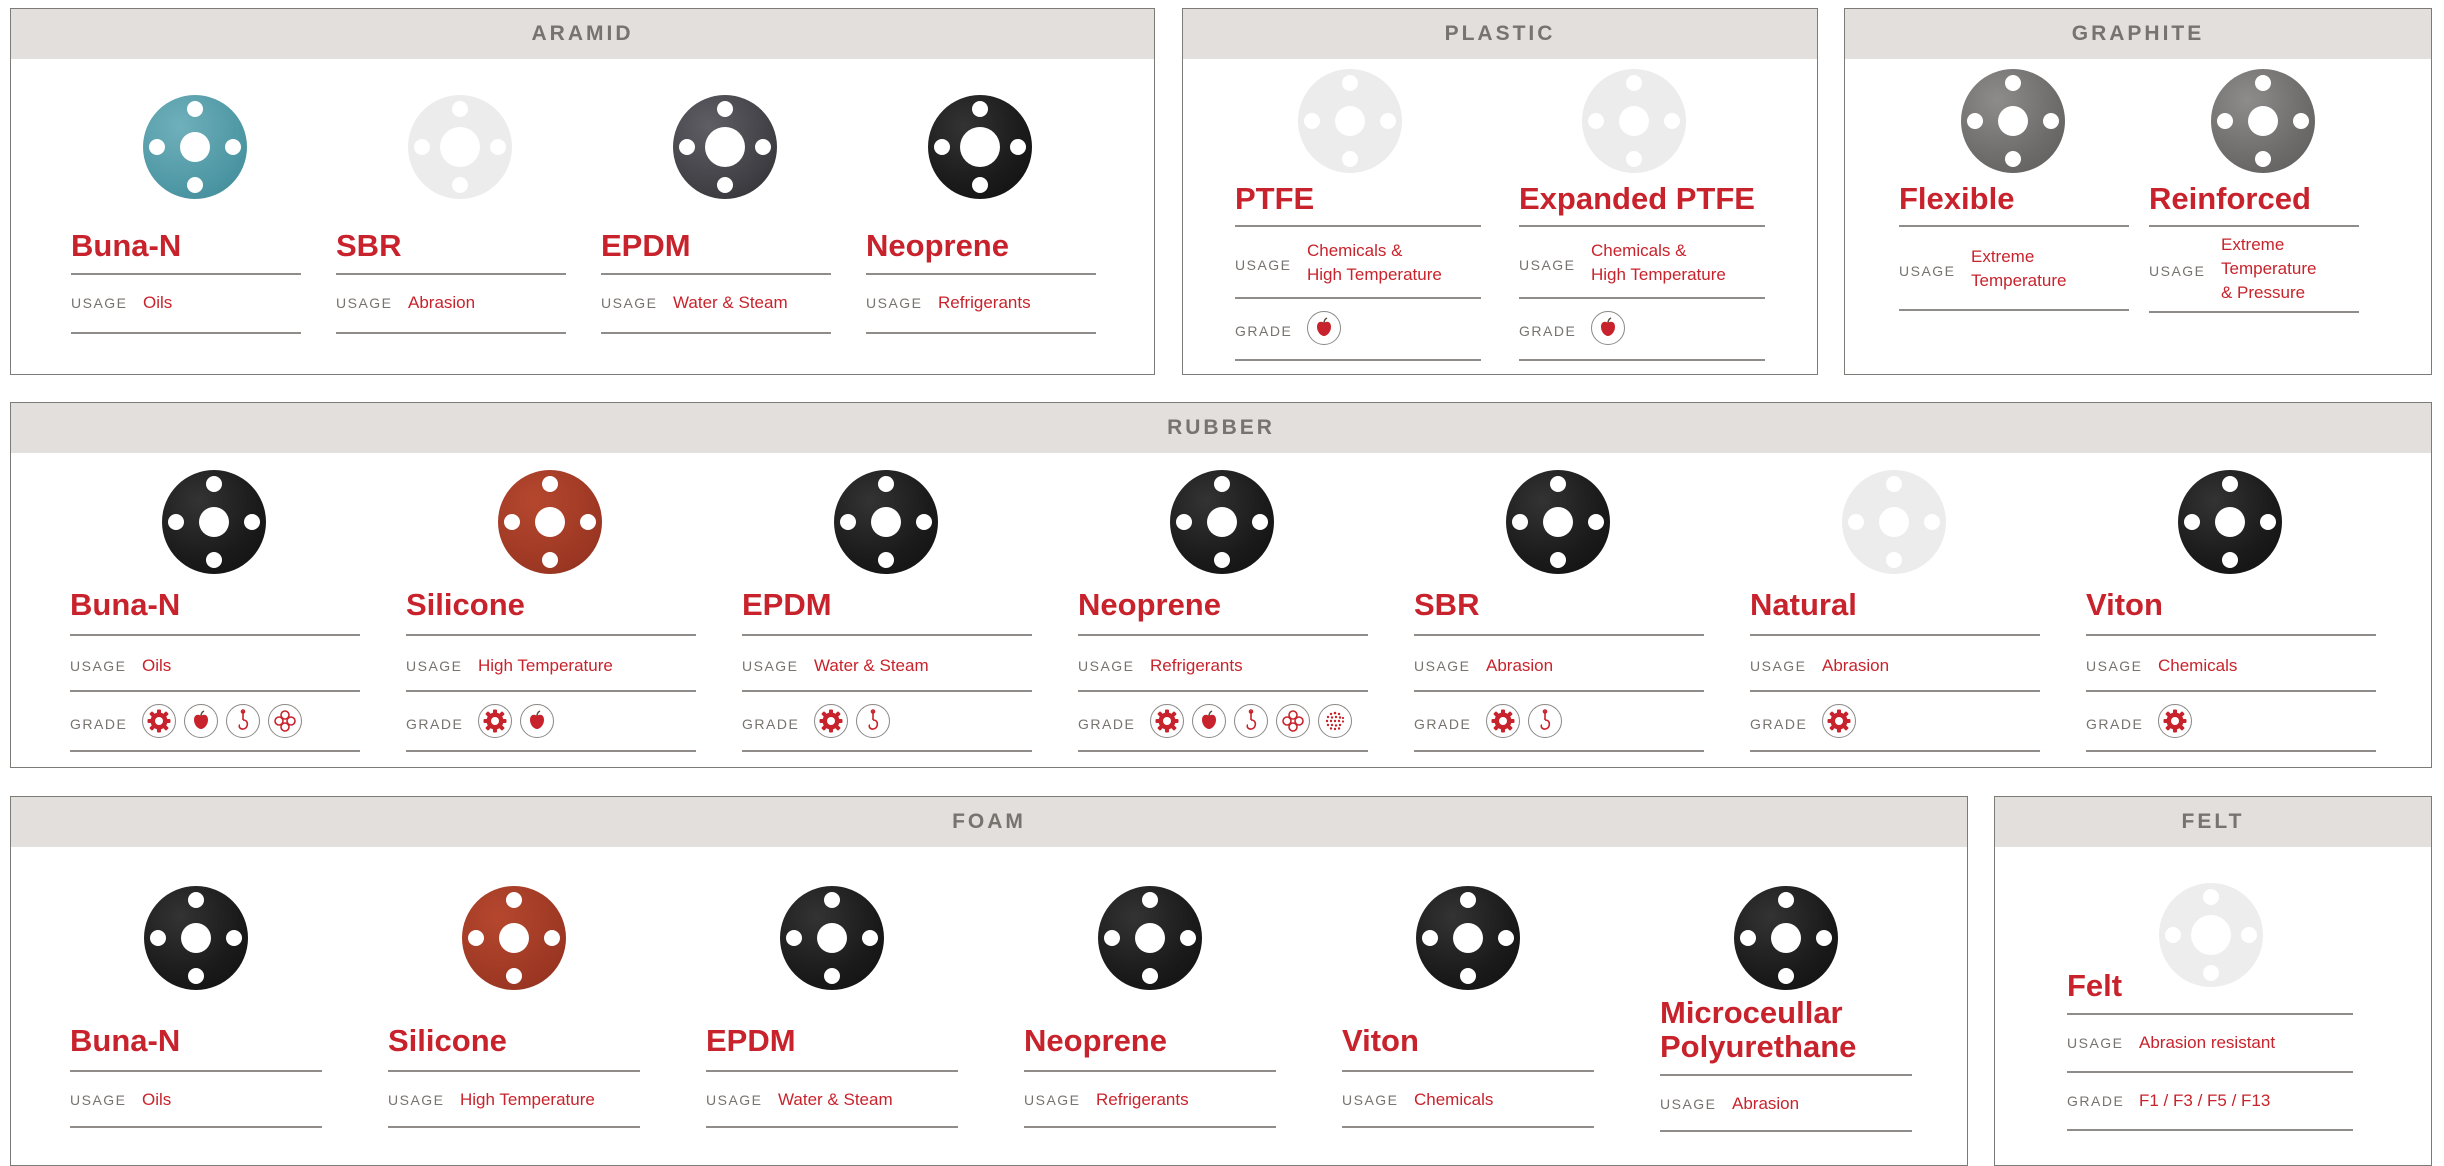 Image resolution: width=2444 pixels, height=1166 pixels. What do you see at coordinates (1758, 1046) in the screenshot?
I see `material-name-line-2: Polyurethane` at bounding box center [1758, 1046].